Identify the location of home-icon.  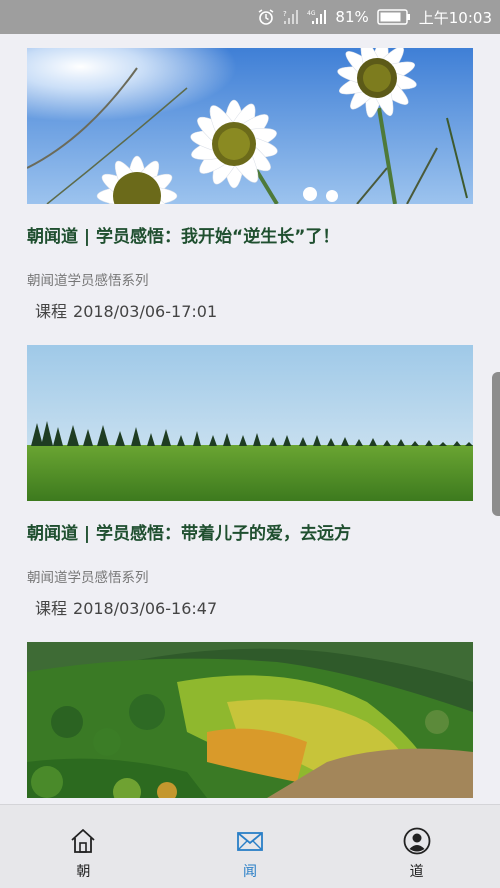
(83, 841).